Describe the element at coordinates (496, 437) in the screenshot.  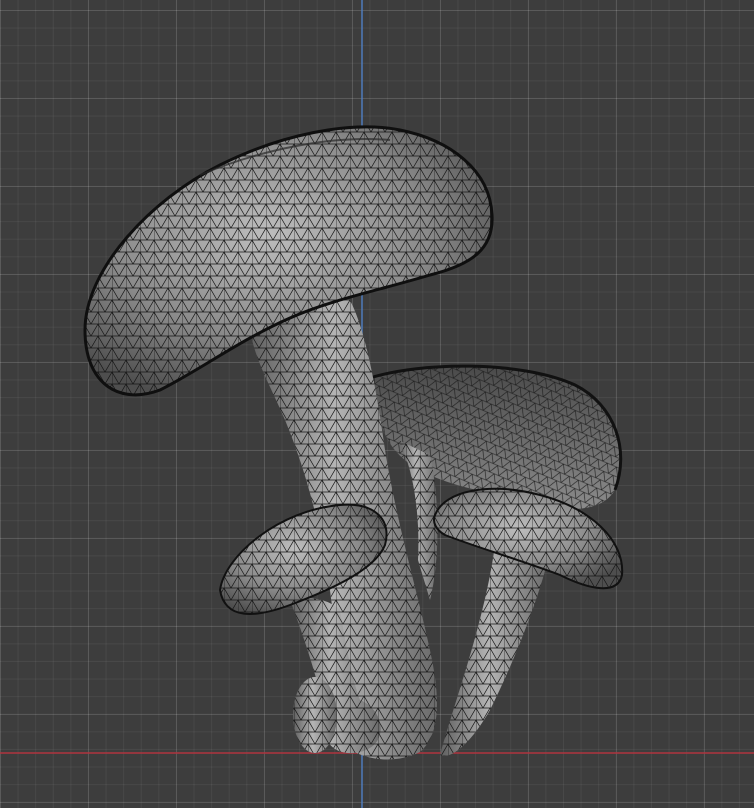
I see `back-right-cap` at that location.